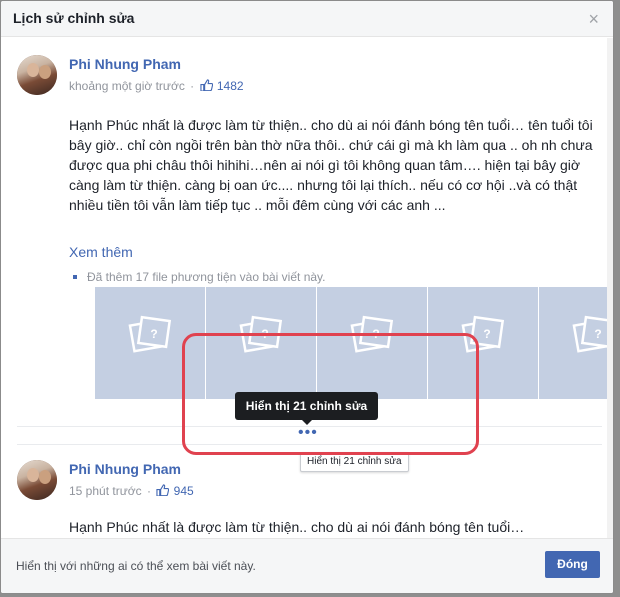 The image size is (620, 597). I want to click on post-timestamp: 15 phút trước, so click(105, 491).